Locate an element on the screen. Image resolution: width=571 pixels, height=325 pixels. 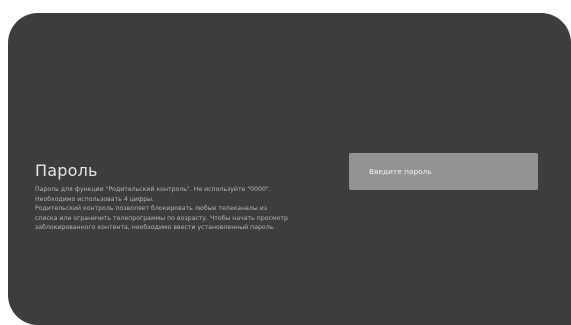
page-title: Пароль is located at coordinates (66, 170).